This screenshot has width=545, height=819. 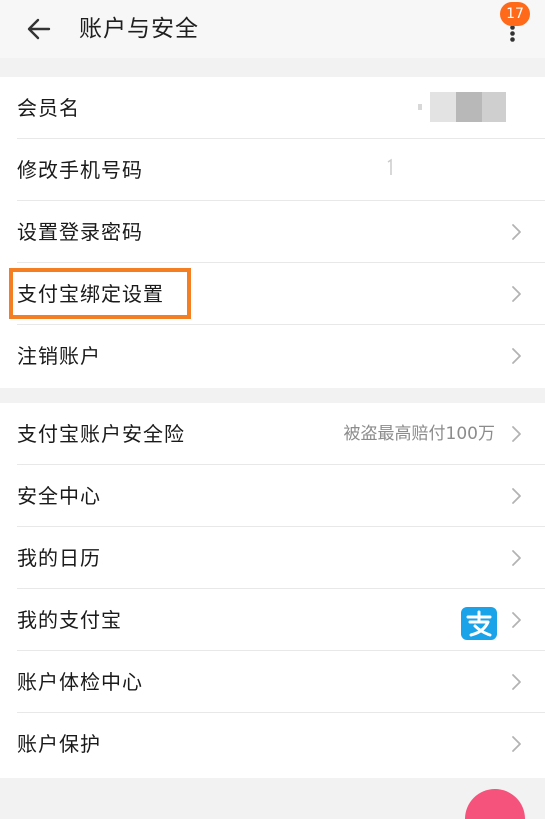 What do you see at coordinates (479, 623) in the screenshot?
I see `alipay-icon` at bounding box center [479, 623].